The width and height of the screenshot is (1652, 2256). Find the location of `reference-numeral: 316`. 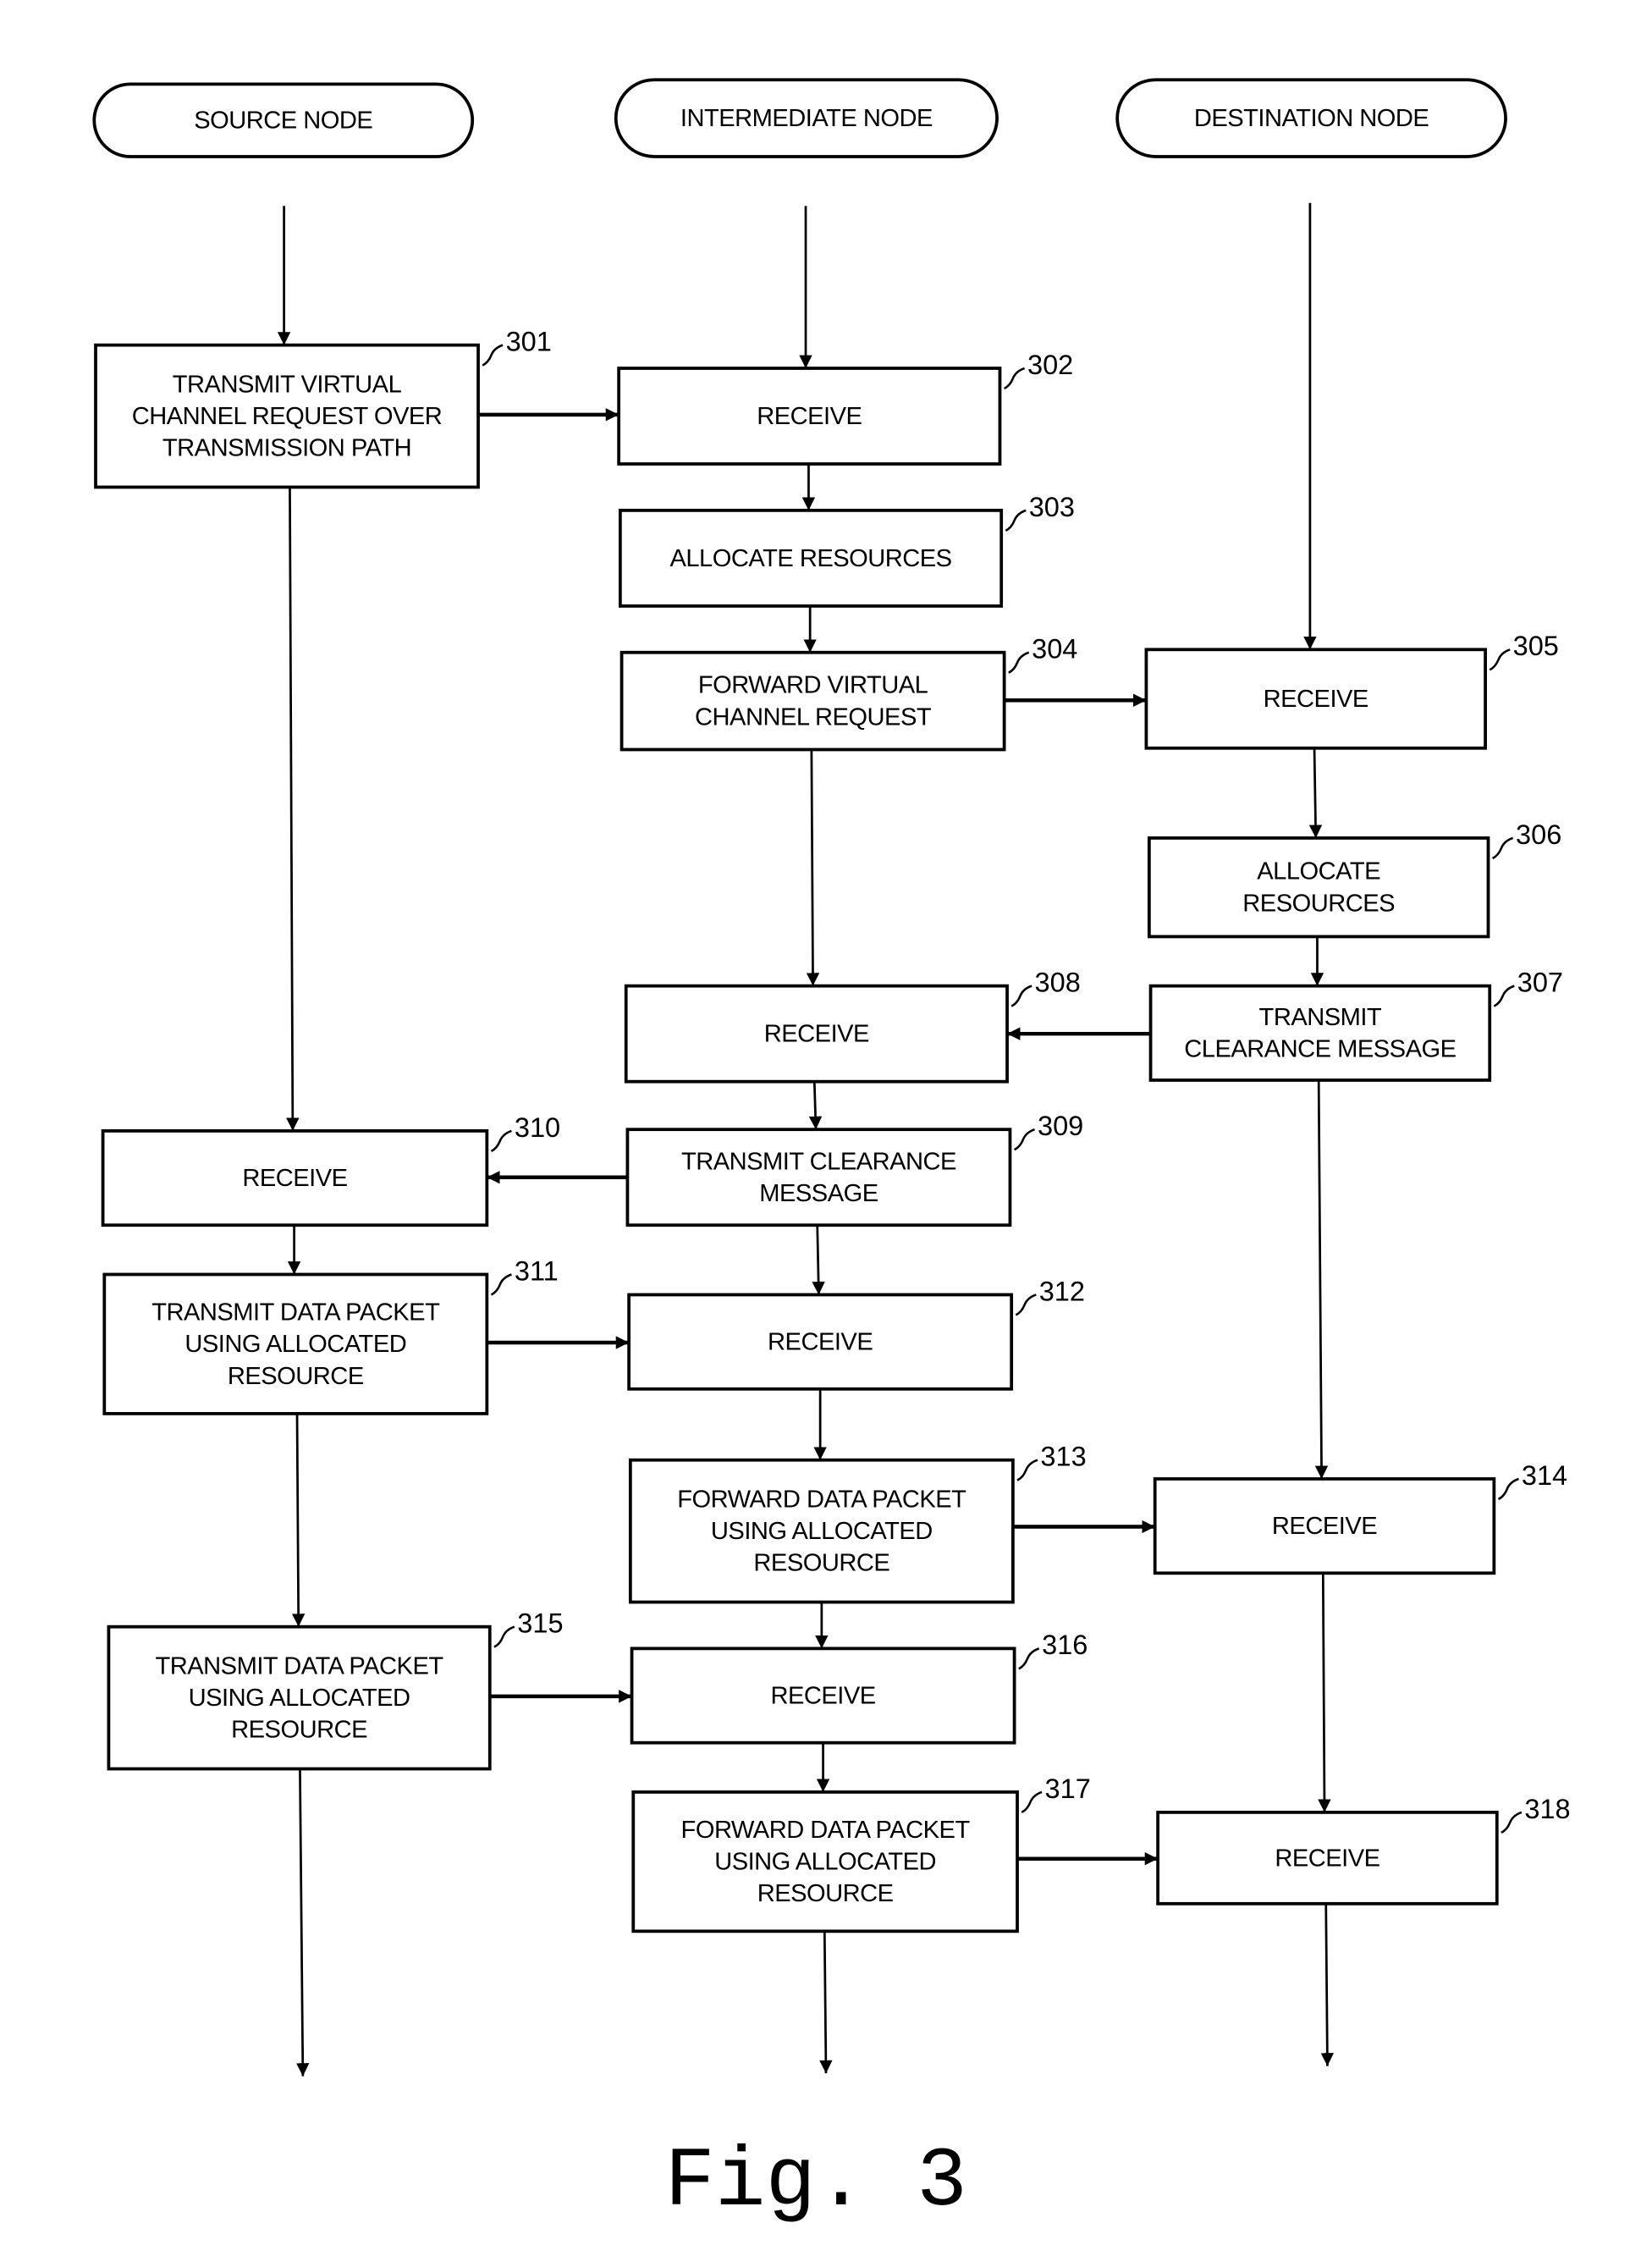

reference-numeral: 316 is located at coordinates (1065, 1645).